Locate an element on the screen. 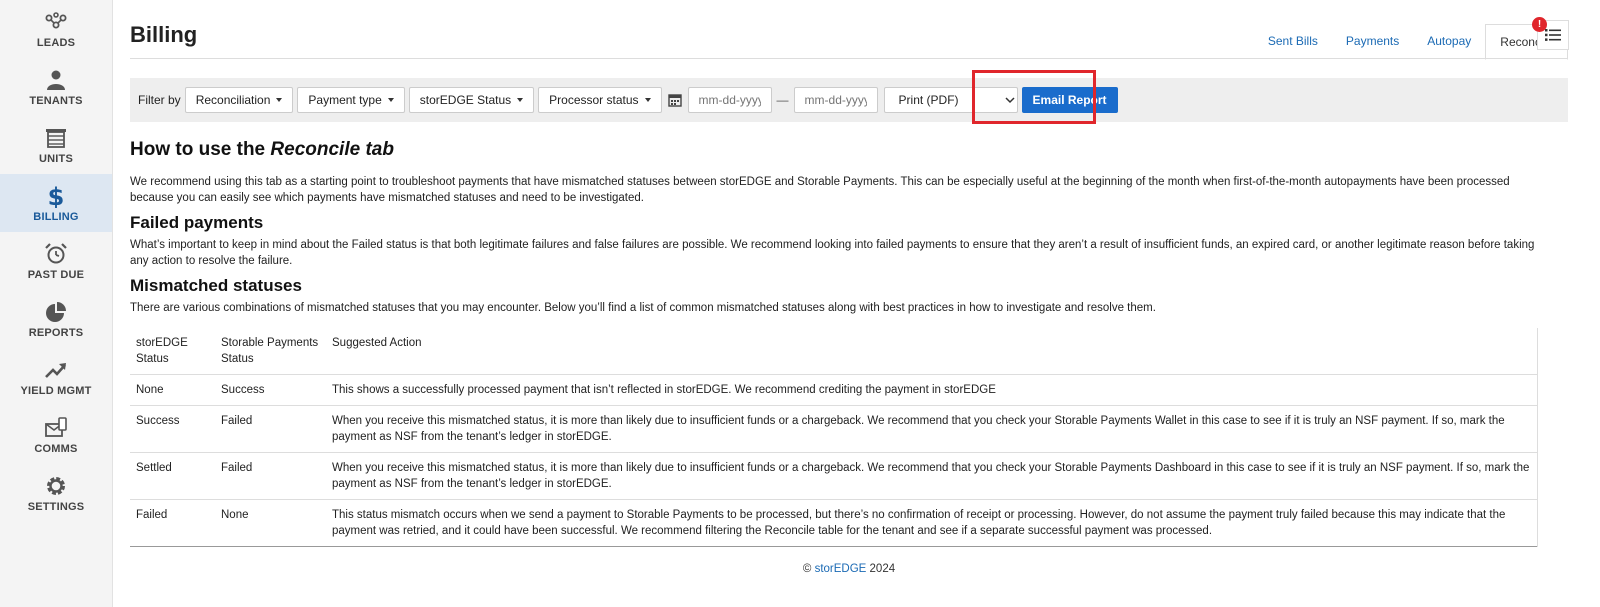 The height and width of the screenshot is (607, 1600). sidebar-item-label: SETTINGS is located at coordinates (56, 506).